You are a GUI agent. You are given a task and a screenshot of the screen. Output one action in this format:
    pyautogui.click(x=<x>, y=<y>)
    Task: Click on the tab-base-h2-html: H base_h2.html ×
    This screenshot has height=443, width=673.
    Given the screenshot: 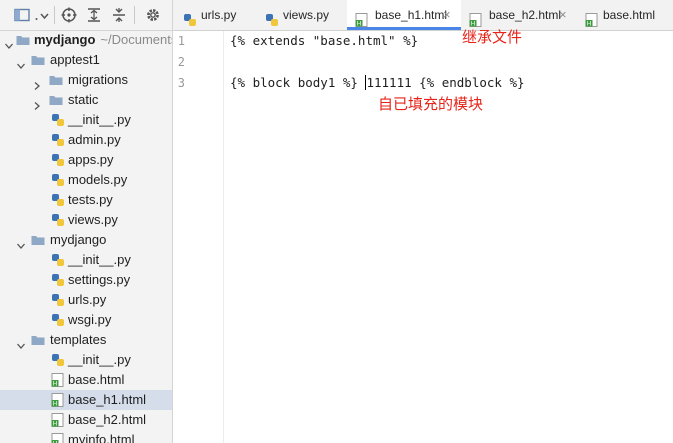 What is the action you would take?
    pyautogui.click(x=518, y=15)
    